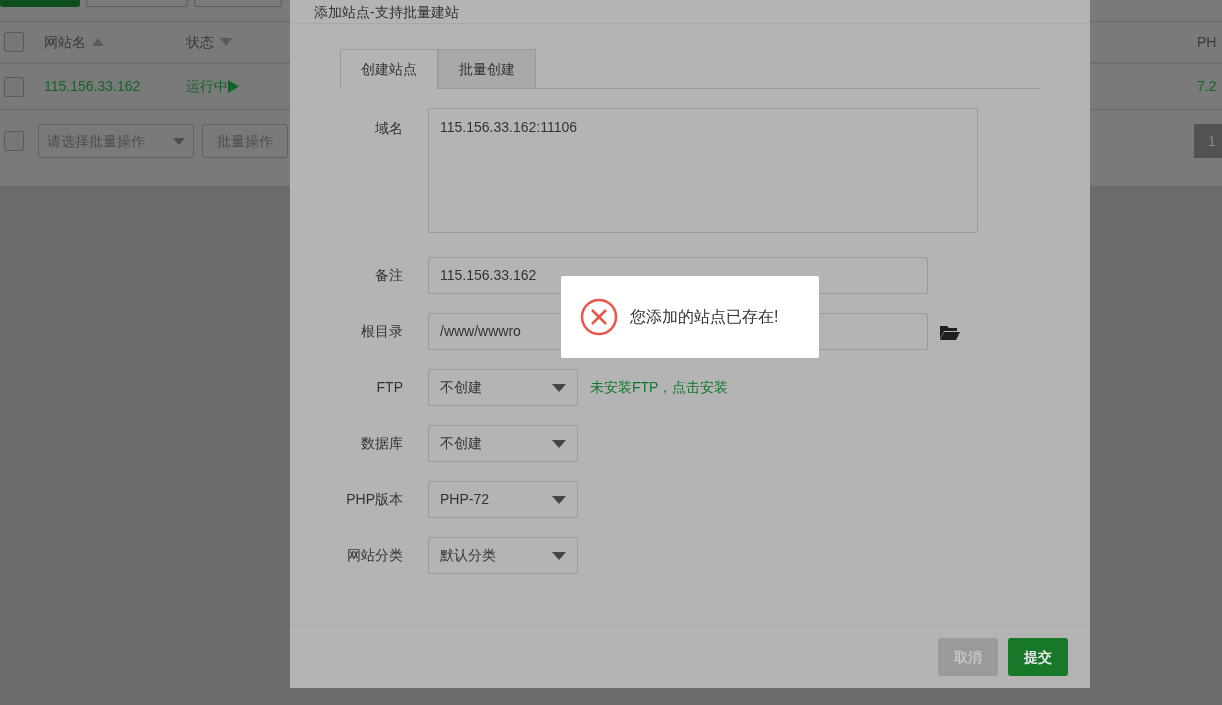  What do you see at coordinates (704, 317) in the screenshot?
I see `toast-message: 您添加的站点已存在!` at bounding box center [704, 317].